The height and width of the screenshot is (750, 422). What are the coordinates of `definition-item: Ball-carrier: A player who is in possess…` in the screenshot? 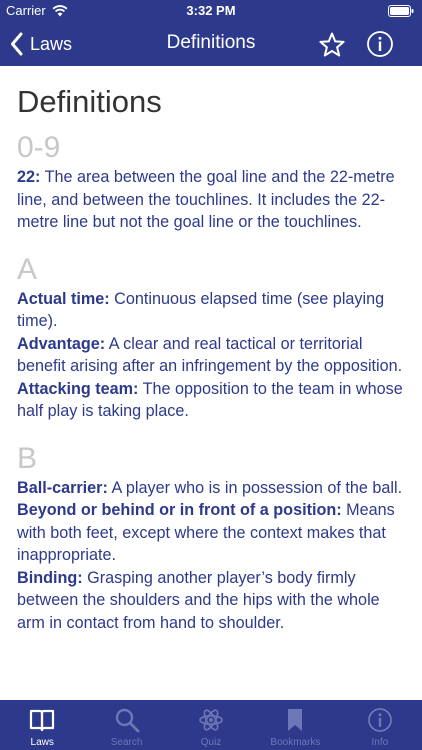 It's located at (211, 488).